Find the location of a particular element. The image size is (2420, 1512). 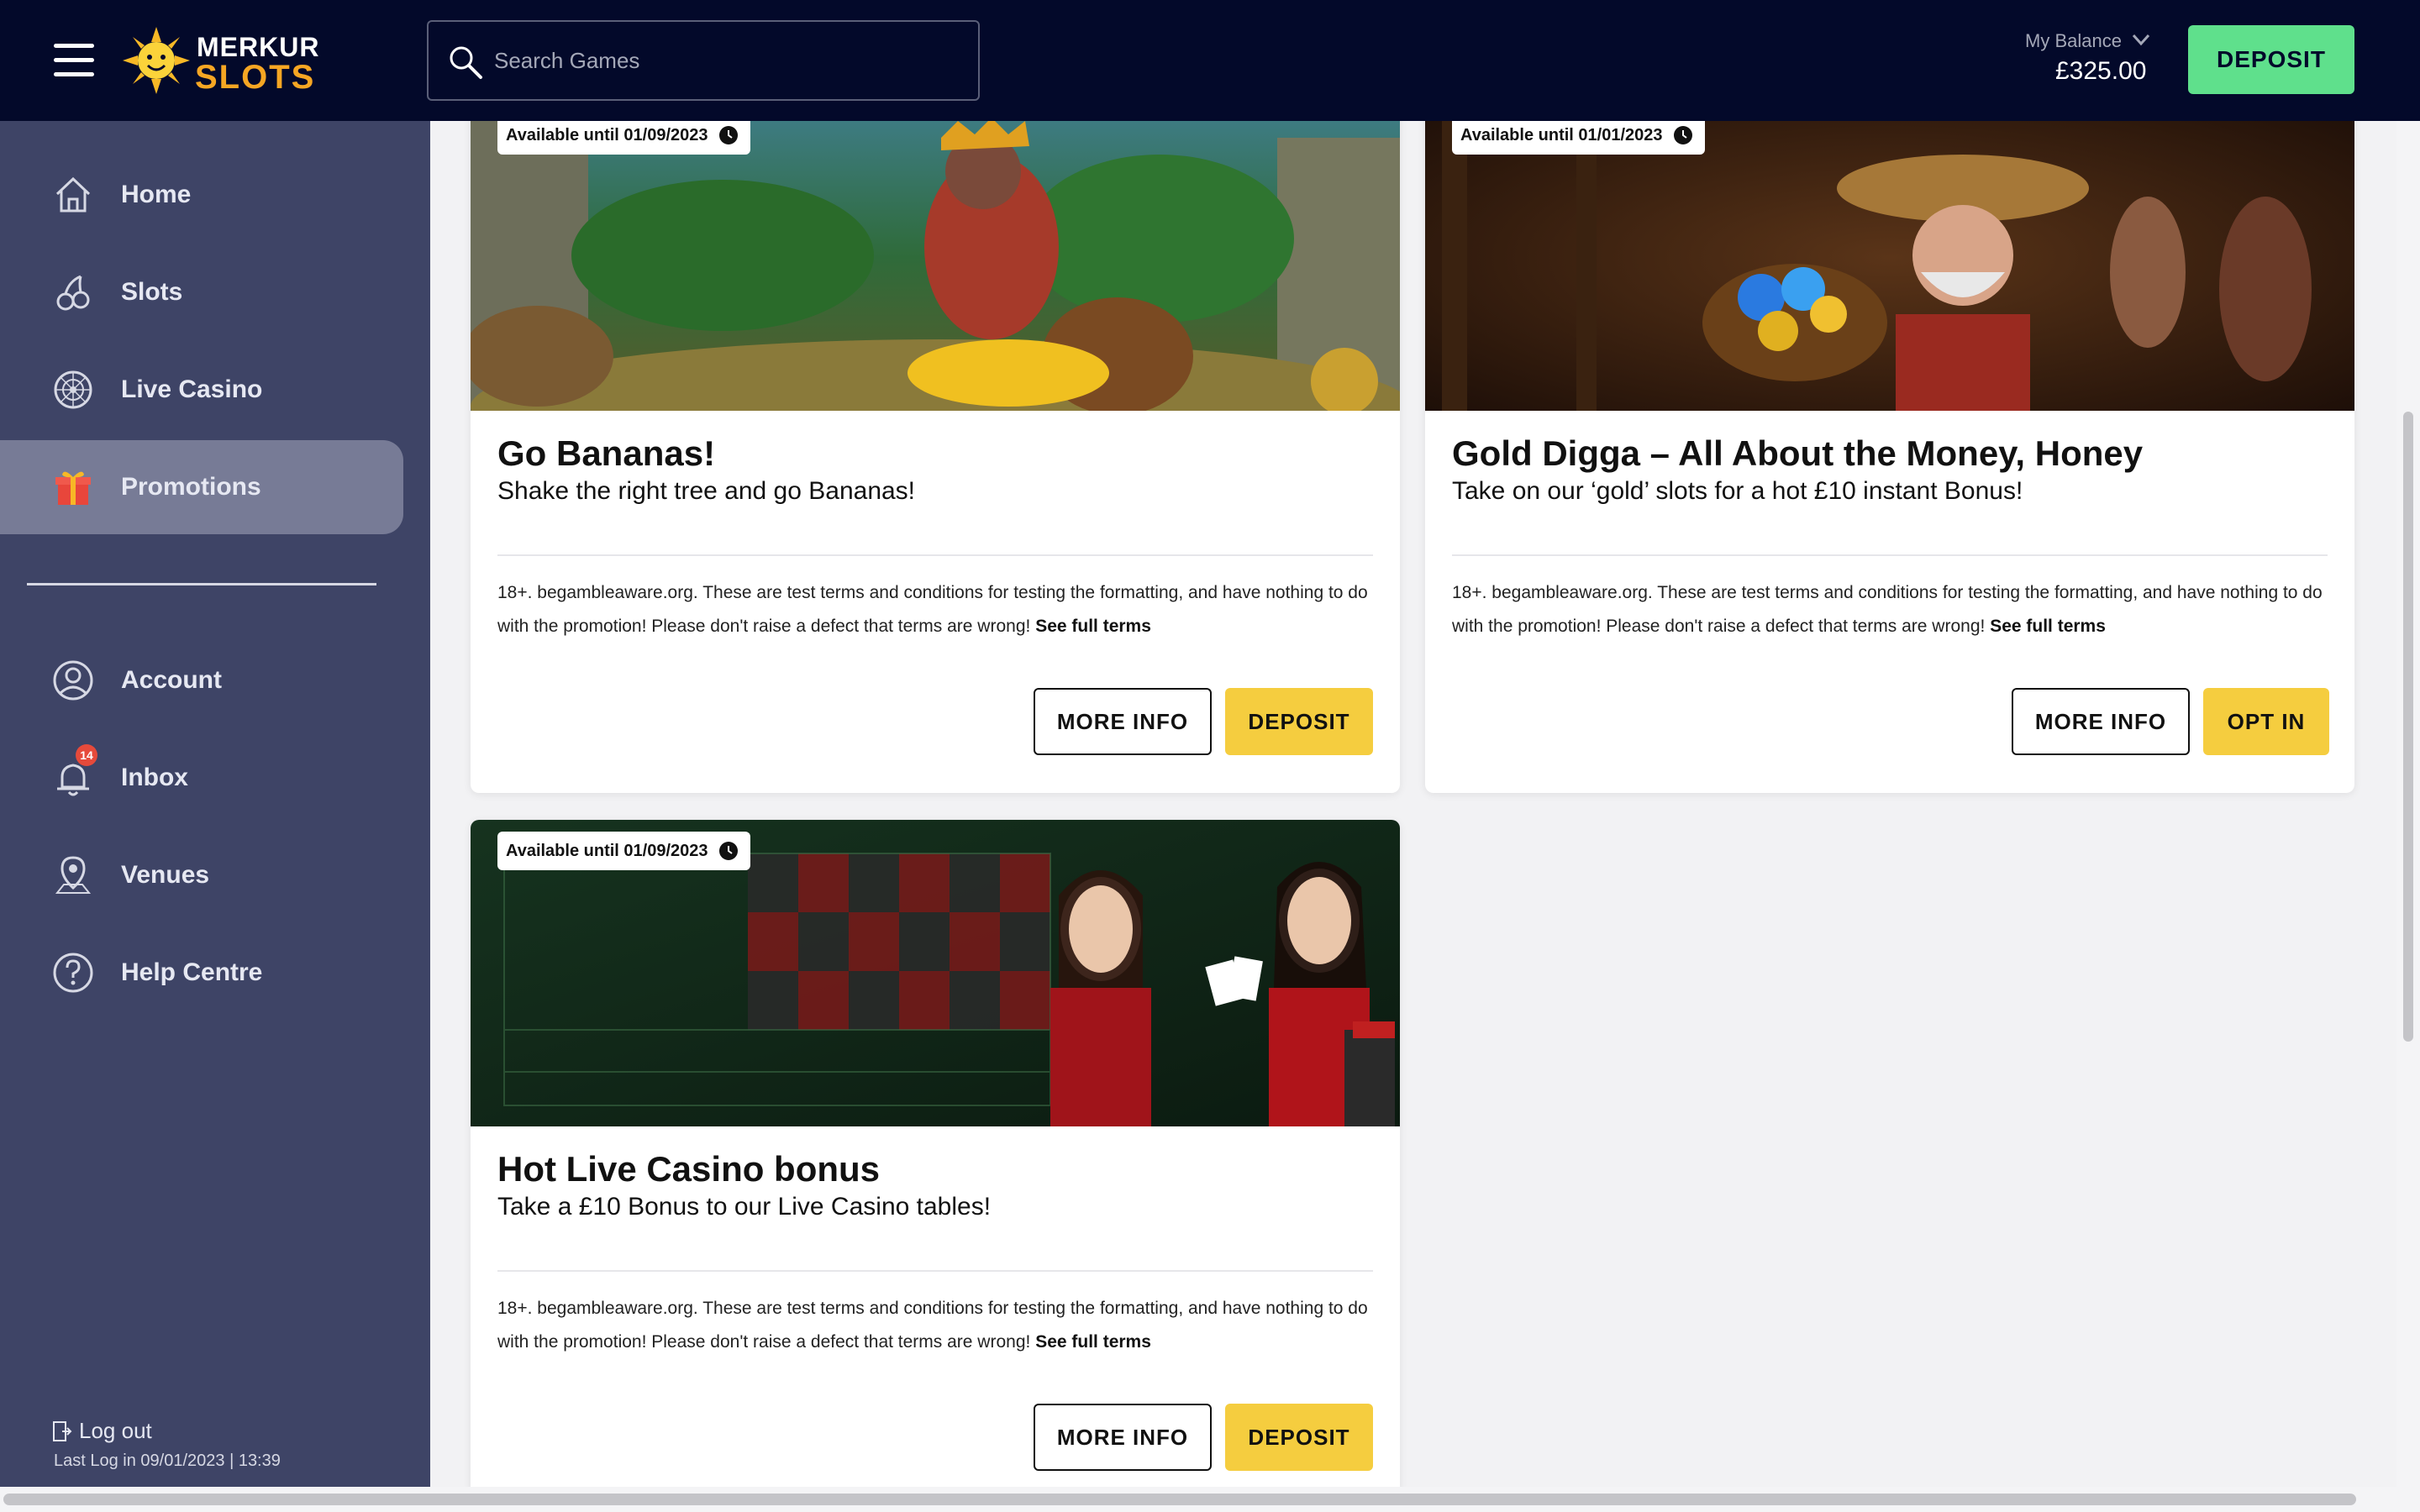

gold-miner-illustration is located at coordinates (1889, 266).